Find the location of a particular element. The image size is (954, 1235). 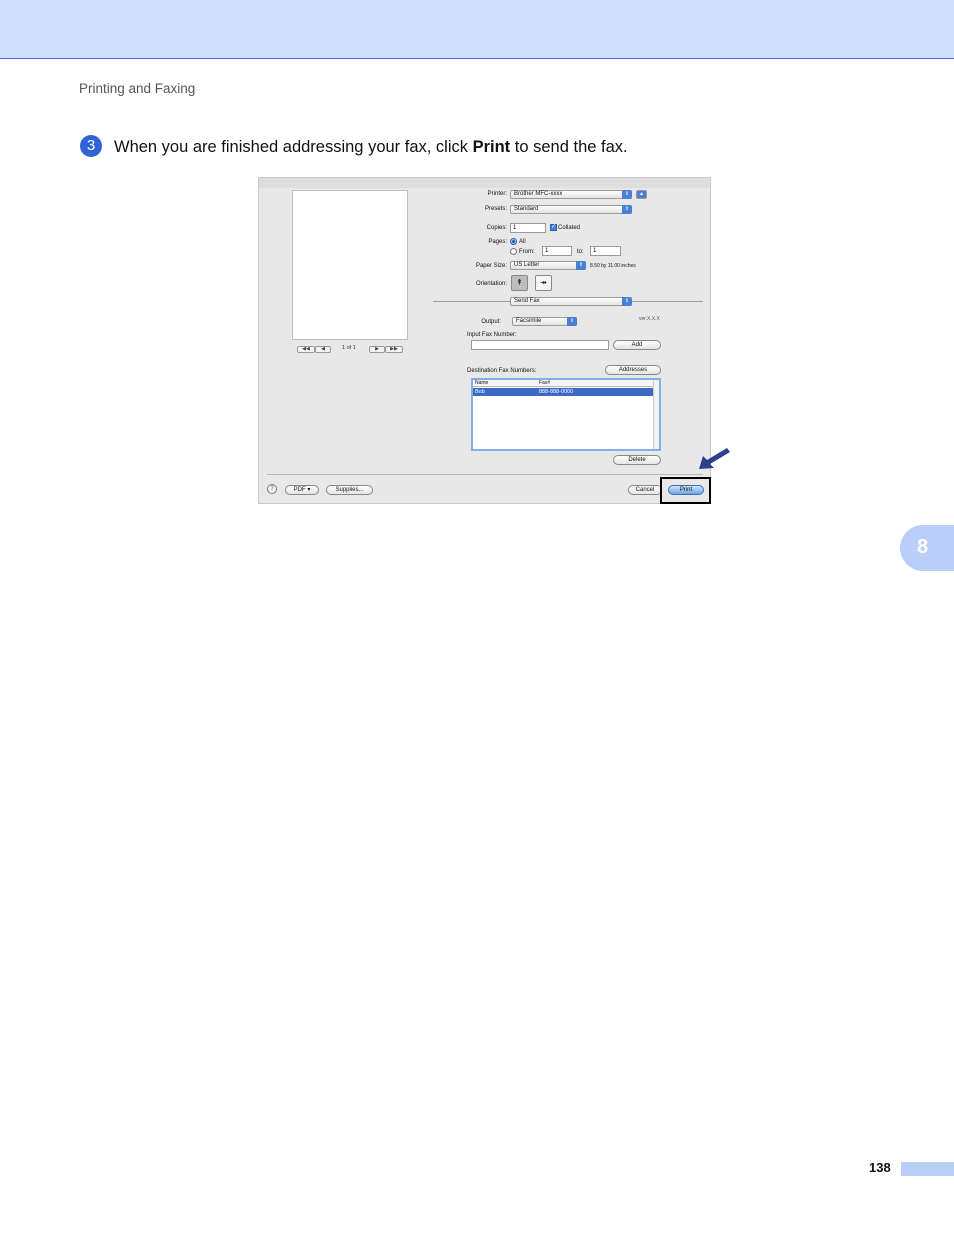

copies-input: 1 is located at coordinates (528, 228).